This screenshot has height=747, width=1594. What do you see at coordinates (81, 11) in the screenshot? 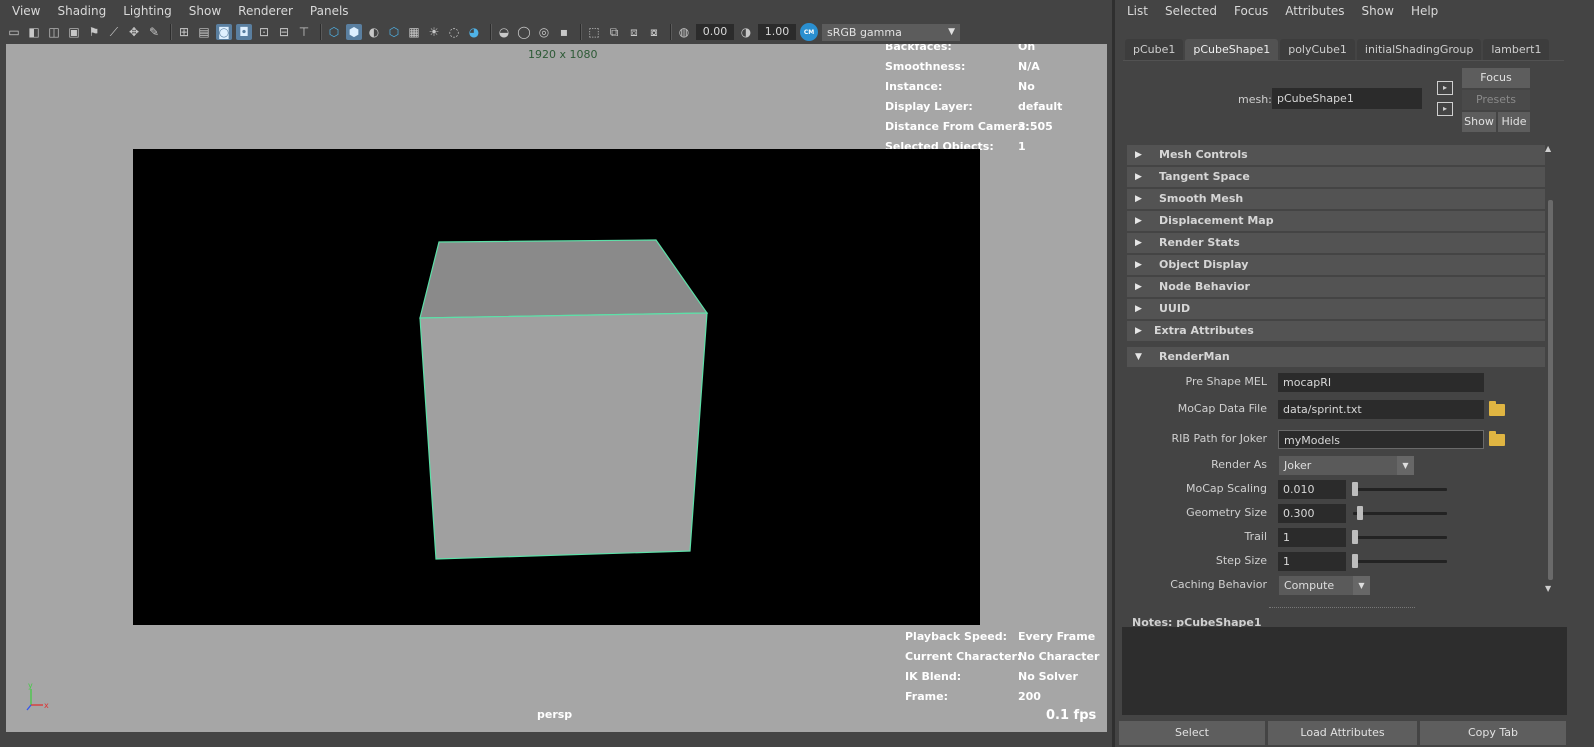
I see `menu-shading: Shading` at bounding box center [81, 11].